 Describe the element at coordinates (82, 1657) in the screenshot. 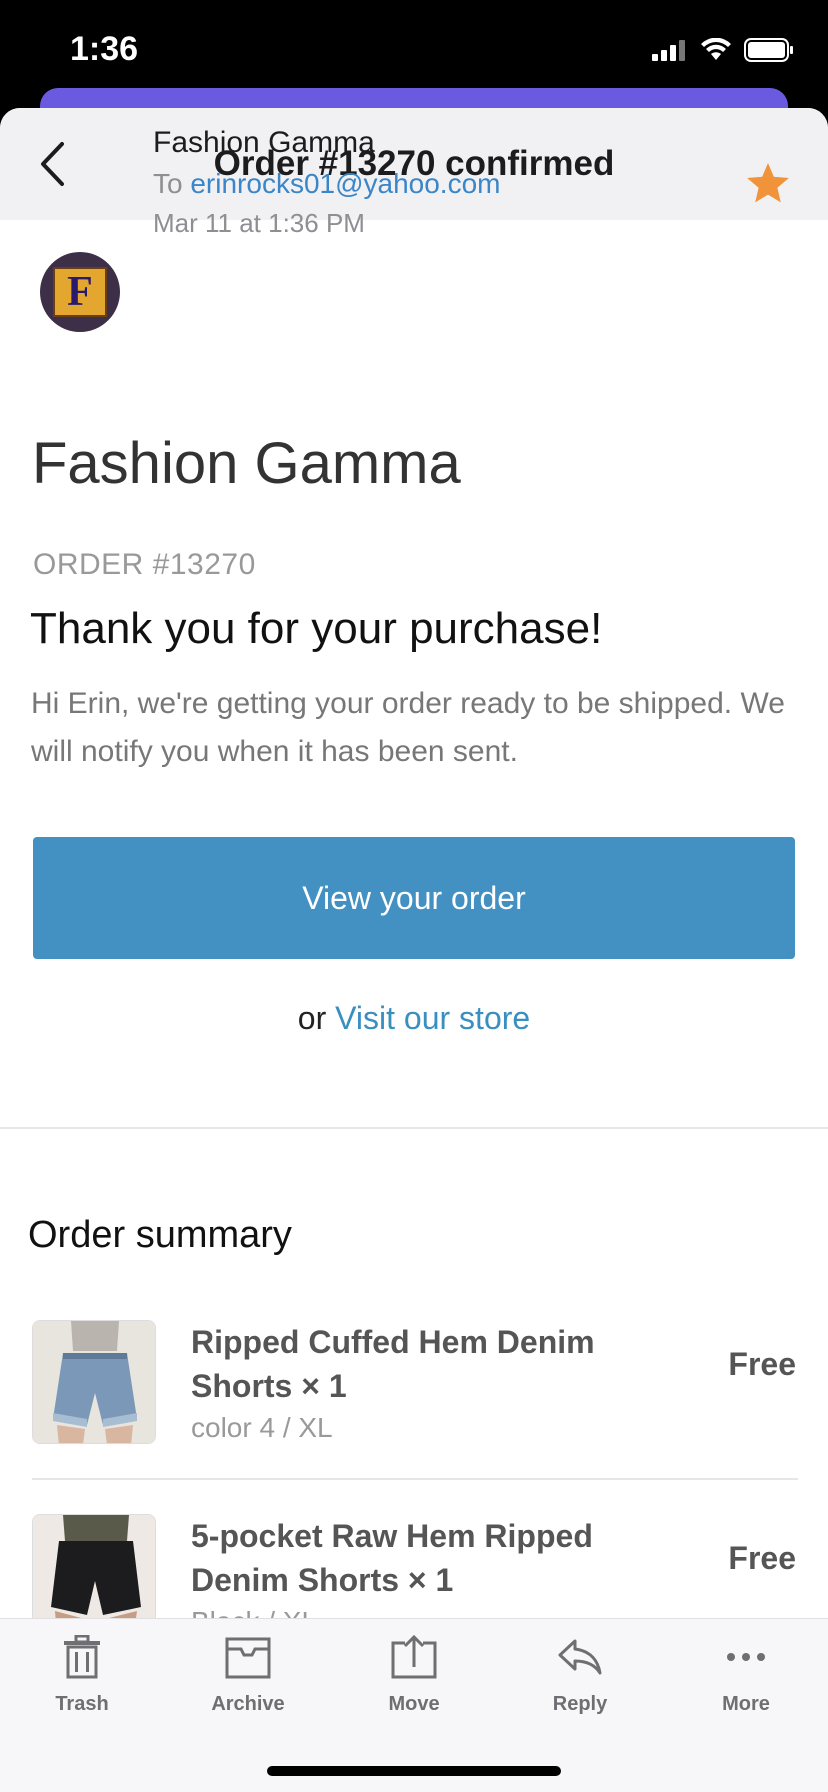

I see `trash-icon` at that location.